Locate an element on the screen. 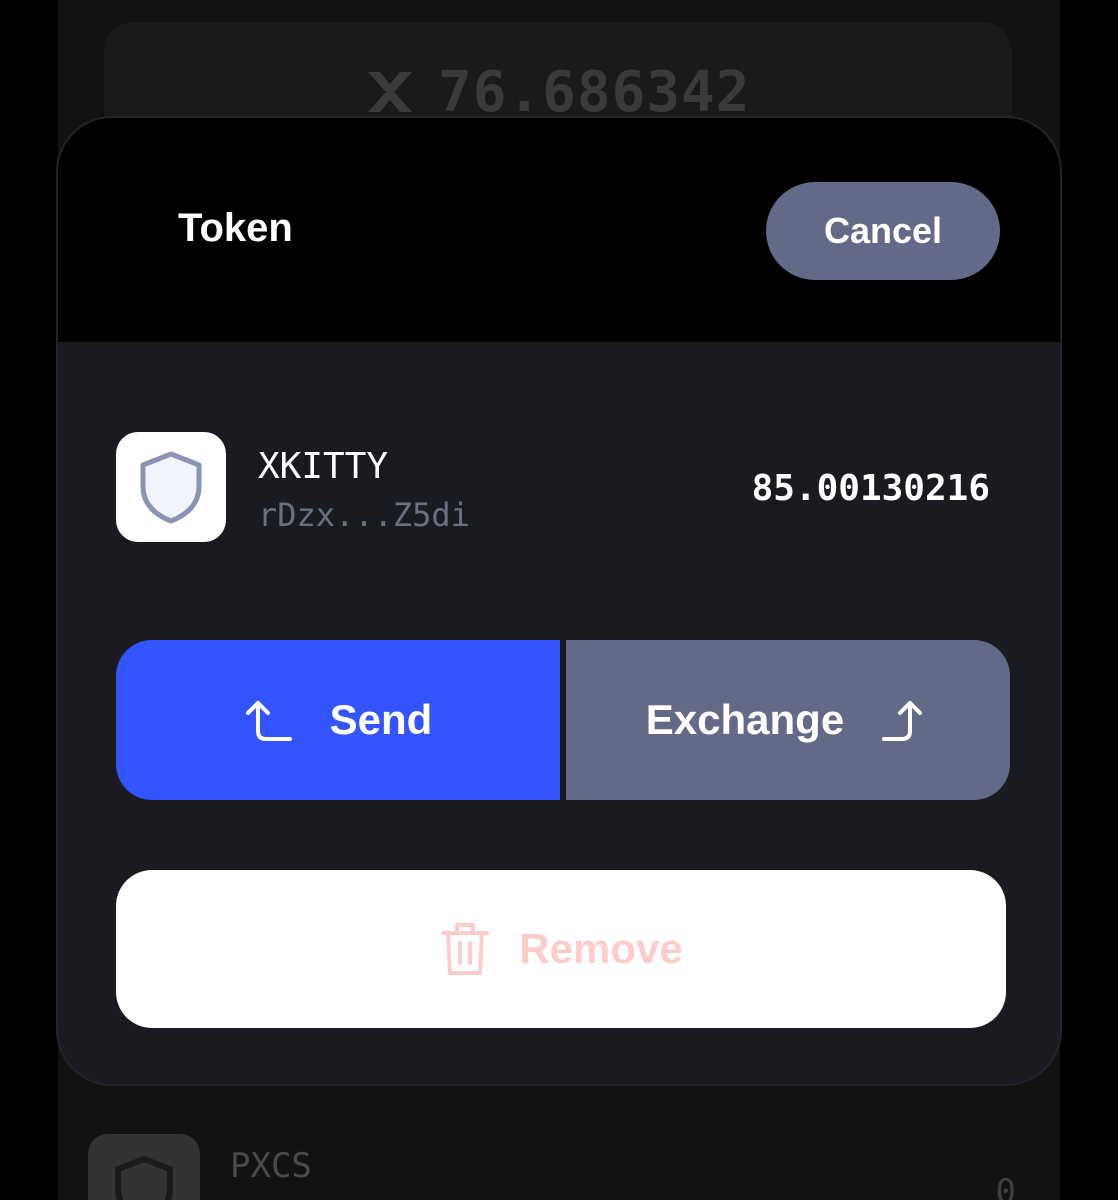 The image size is (1118, 1200). background-balance-value: 76.686342 is located at coordinates (594, 92).